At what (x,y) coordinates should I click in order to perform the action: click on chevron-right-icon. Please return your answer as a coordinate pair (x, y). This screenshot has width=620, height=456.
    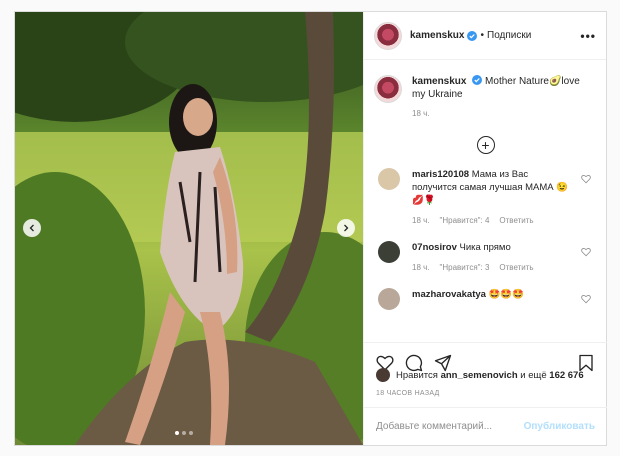
    Looking at the image, I should click on (346, 228).